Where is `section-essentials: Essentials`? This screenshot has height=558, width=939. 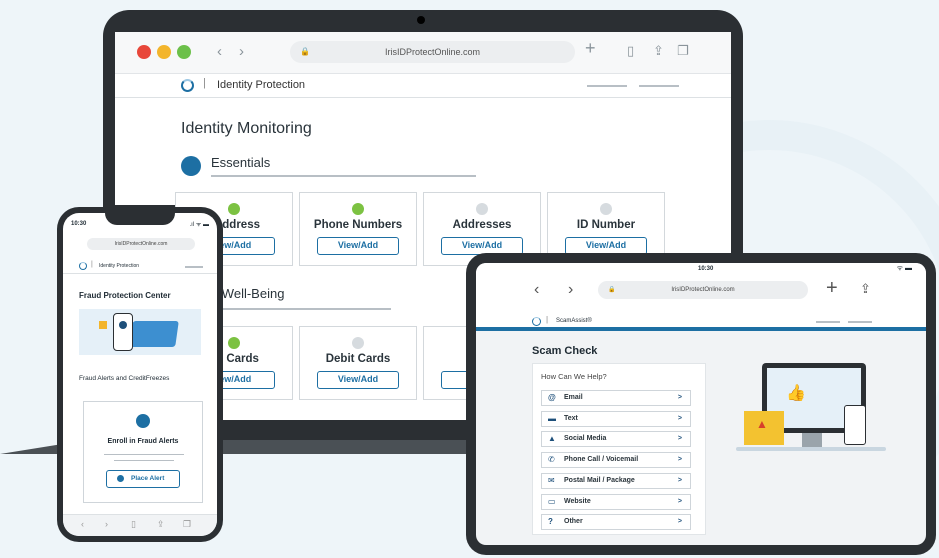 section-essentials: Essentials is located at coordinates (241, 162).